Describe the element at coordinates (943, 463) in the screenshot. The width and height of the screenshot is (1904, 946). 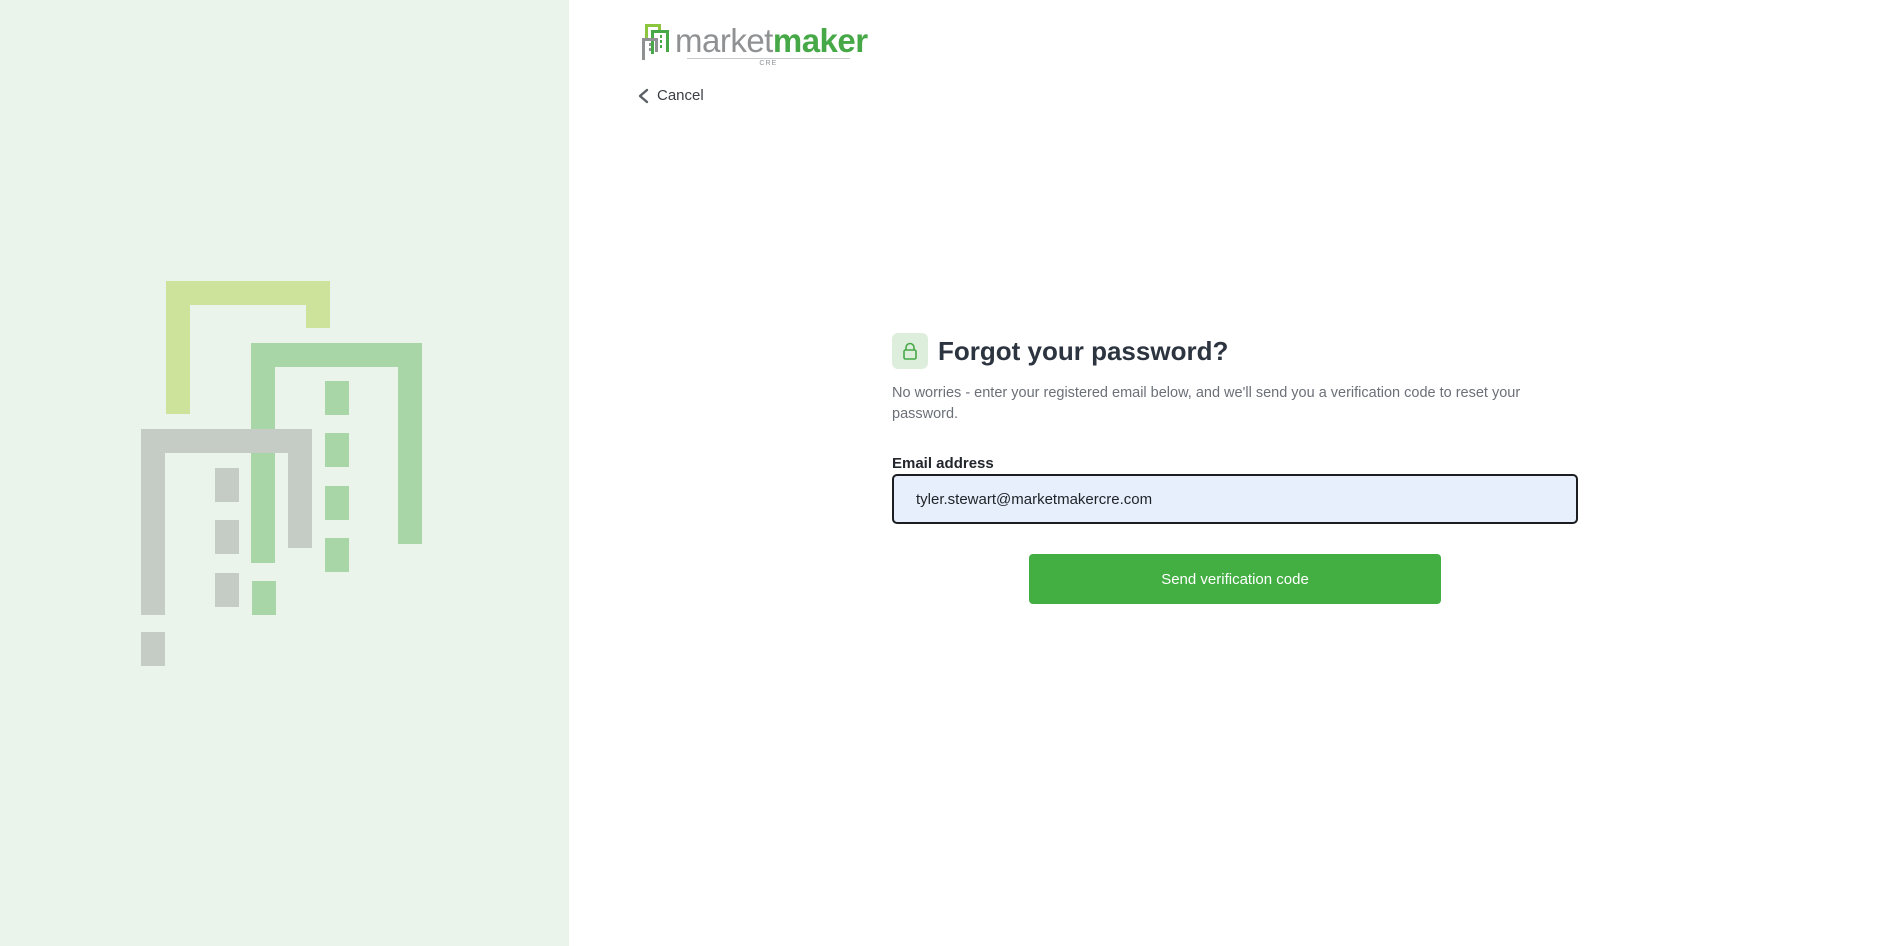
I see `email-label: Email address` at that location.